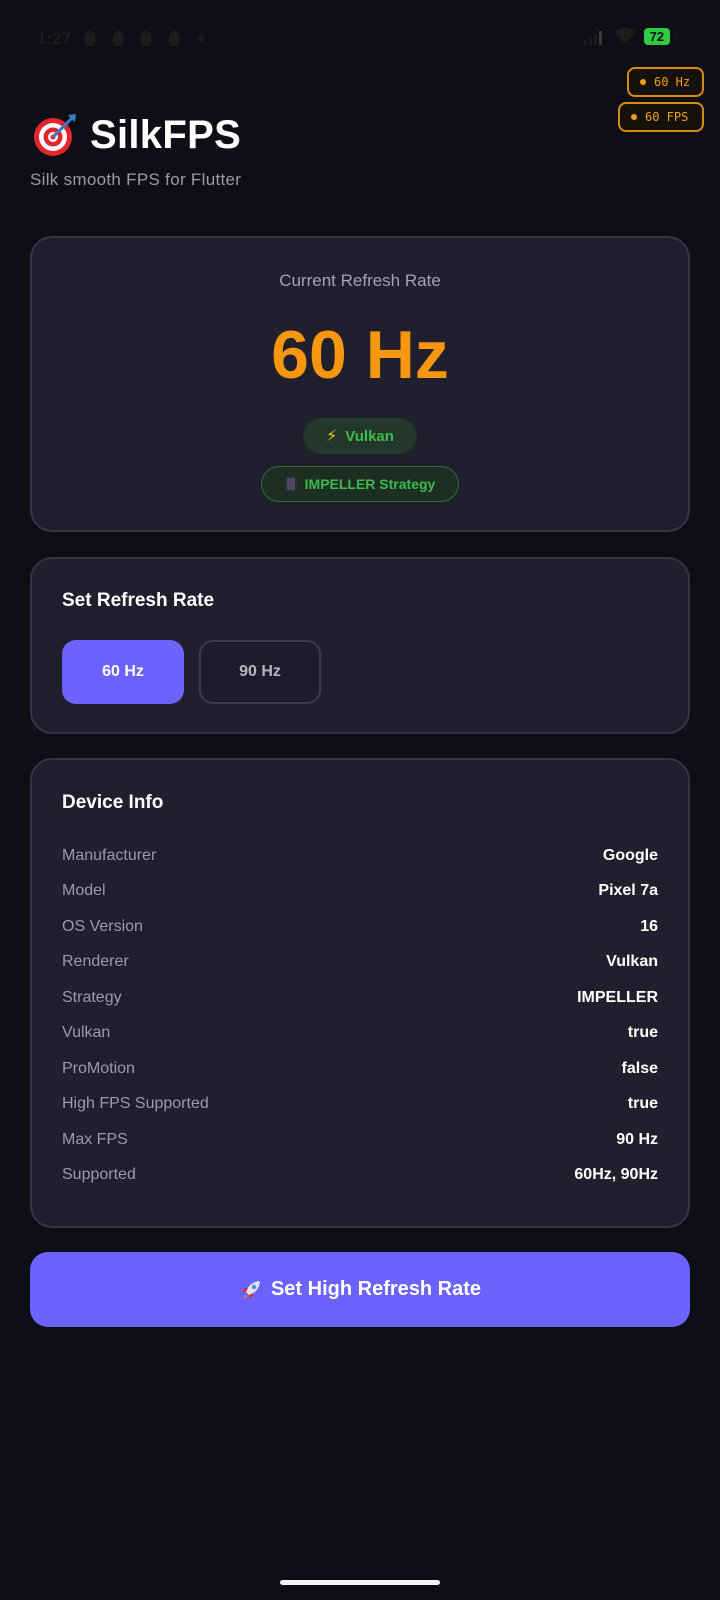  I want to click on strategy-chip: IMPELLER Strategy, so click(360, 484).